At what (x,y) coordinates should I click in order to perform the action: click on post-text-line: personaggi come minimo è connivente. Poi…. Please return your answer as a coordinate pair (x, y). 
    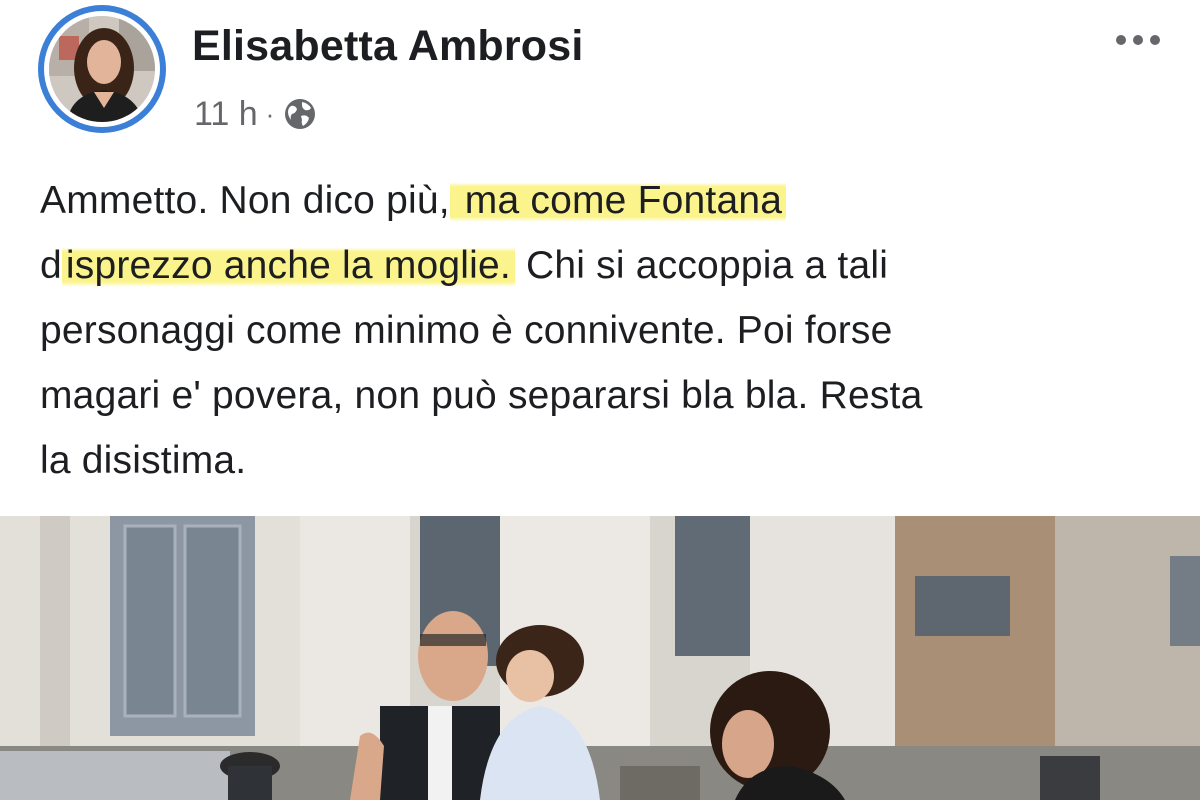
    Looking at the image, I should click on (466, 330).